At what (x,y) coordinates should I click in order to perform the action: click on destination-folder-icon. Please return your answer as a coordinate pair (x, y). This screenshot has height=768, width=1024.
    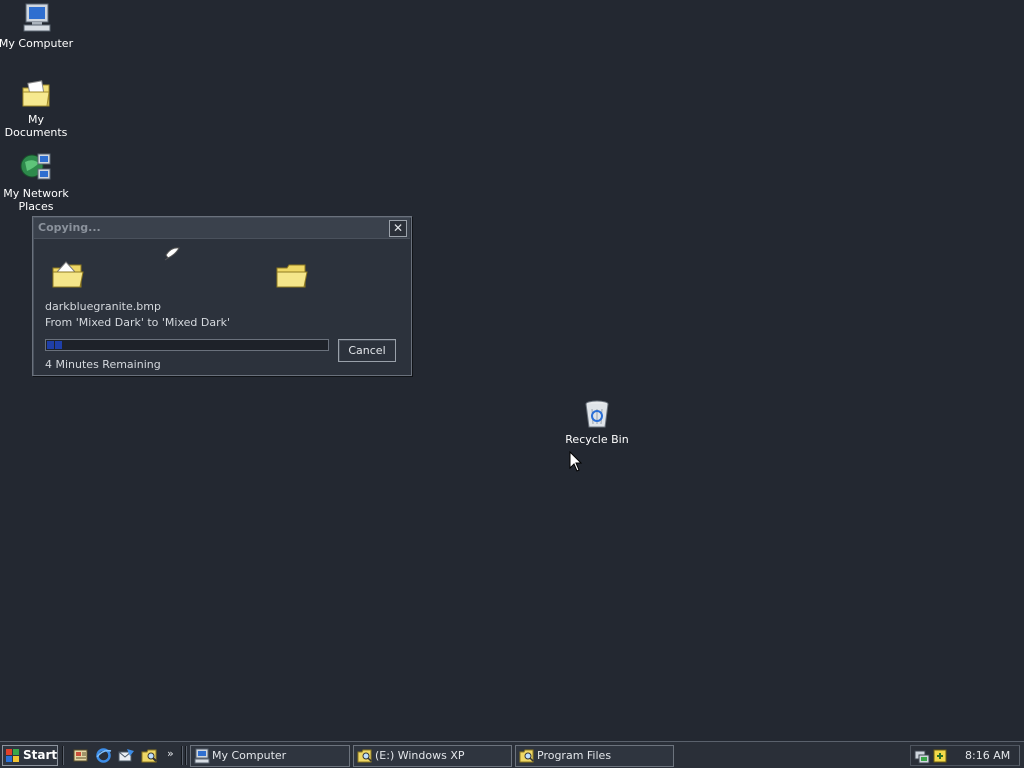
    Looking at the image, I should click on (292, 276).